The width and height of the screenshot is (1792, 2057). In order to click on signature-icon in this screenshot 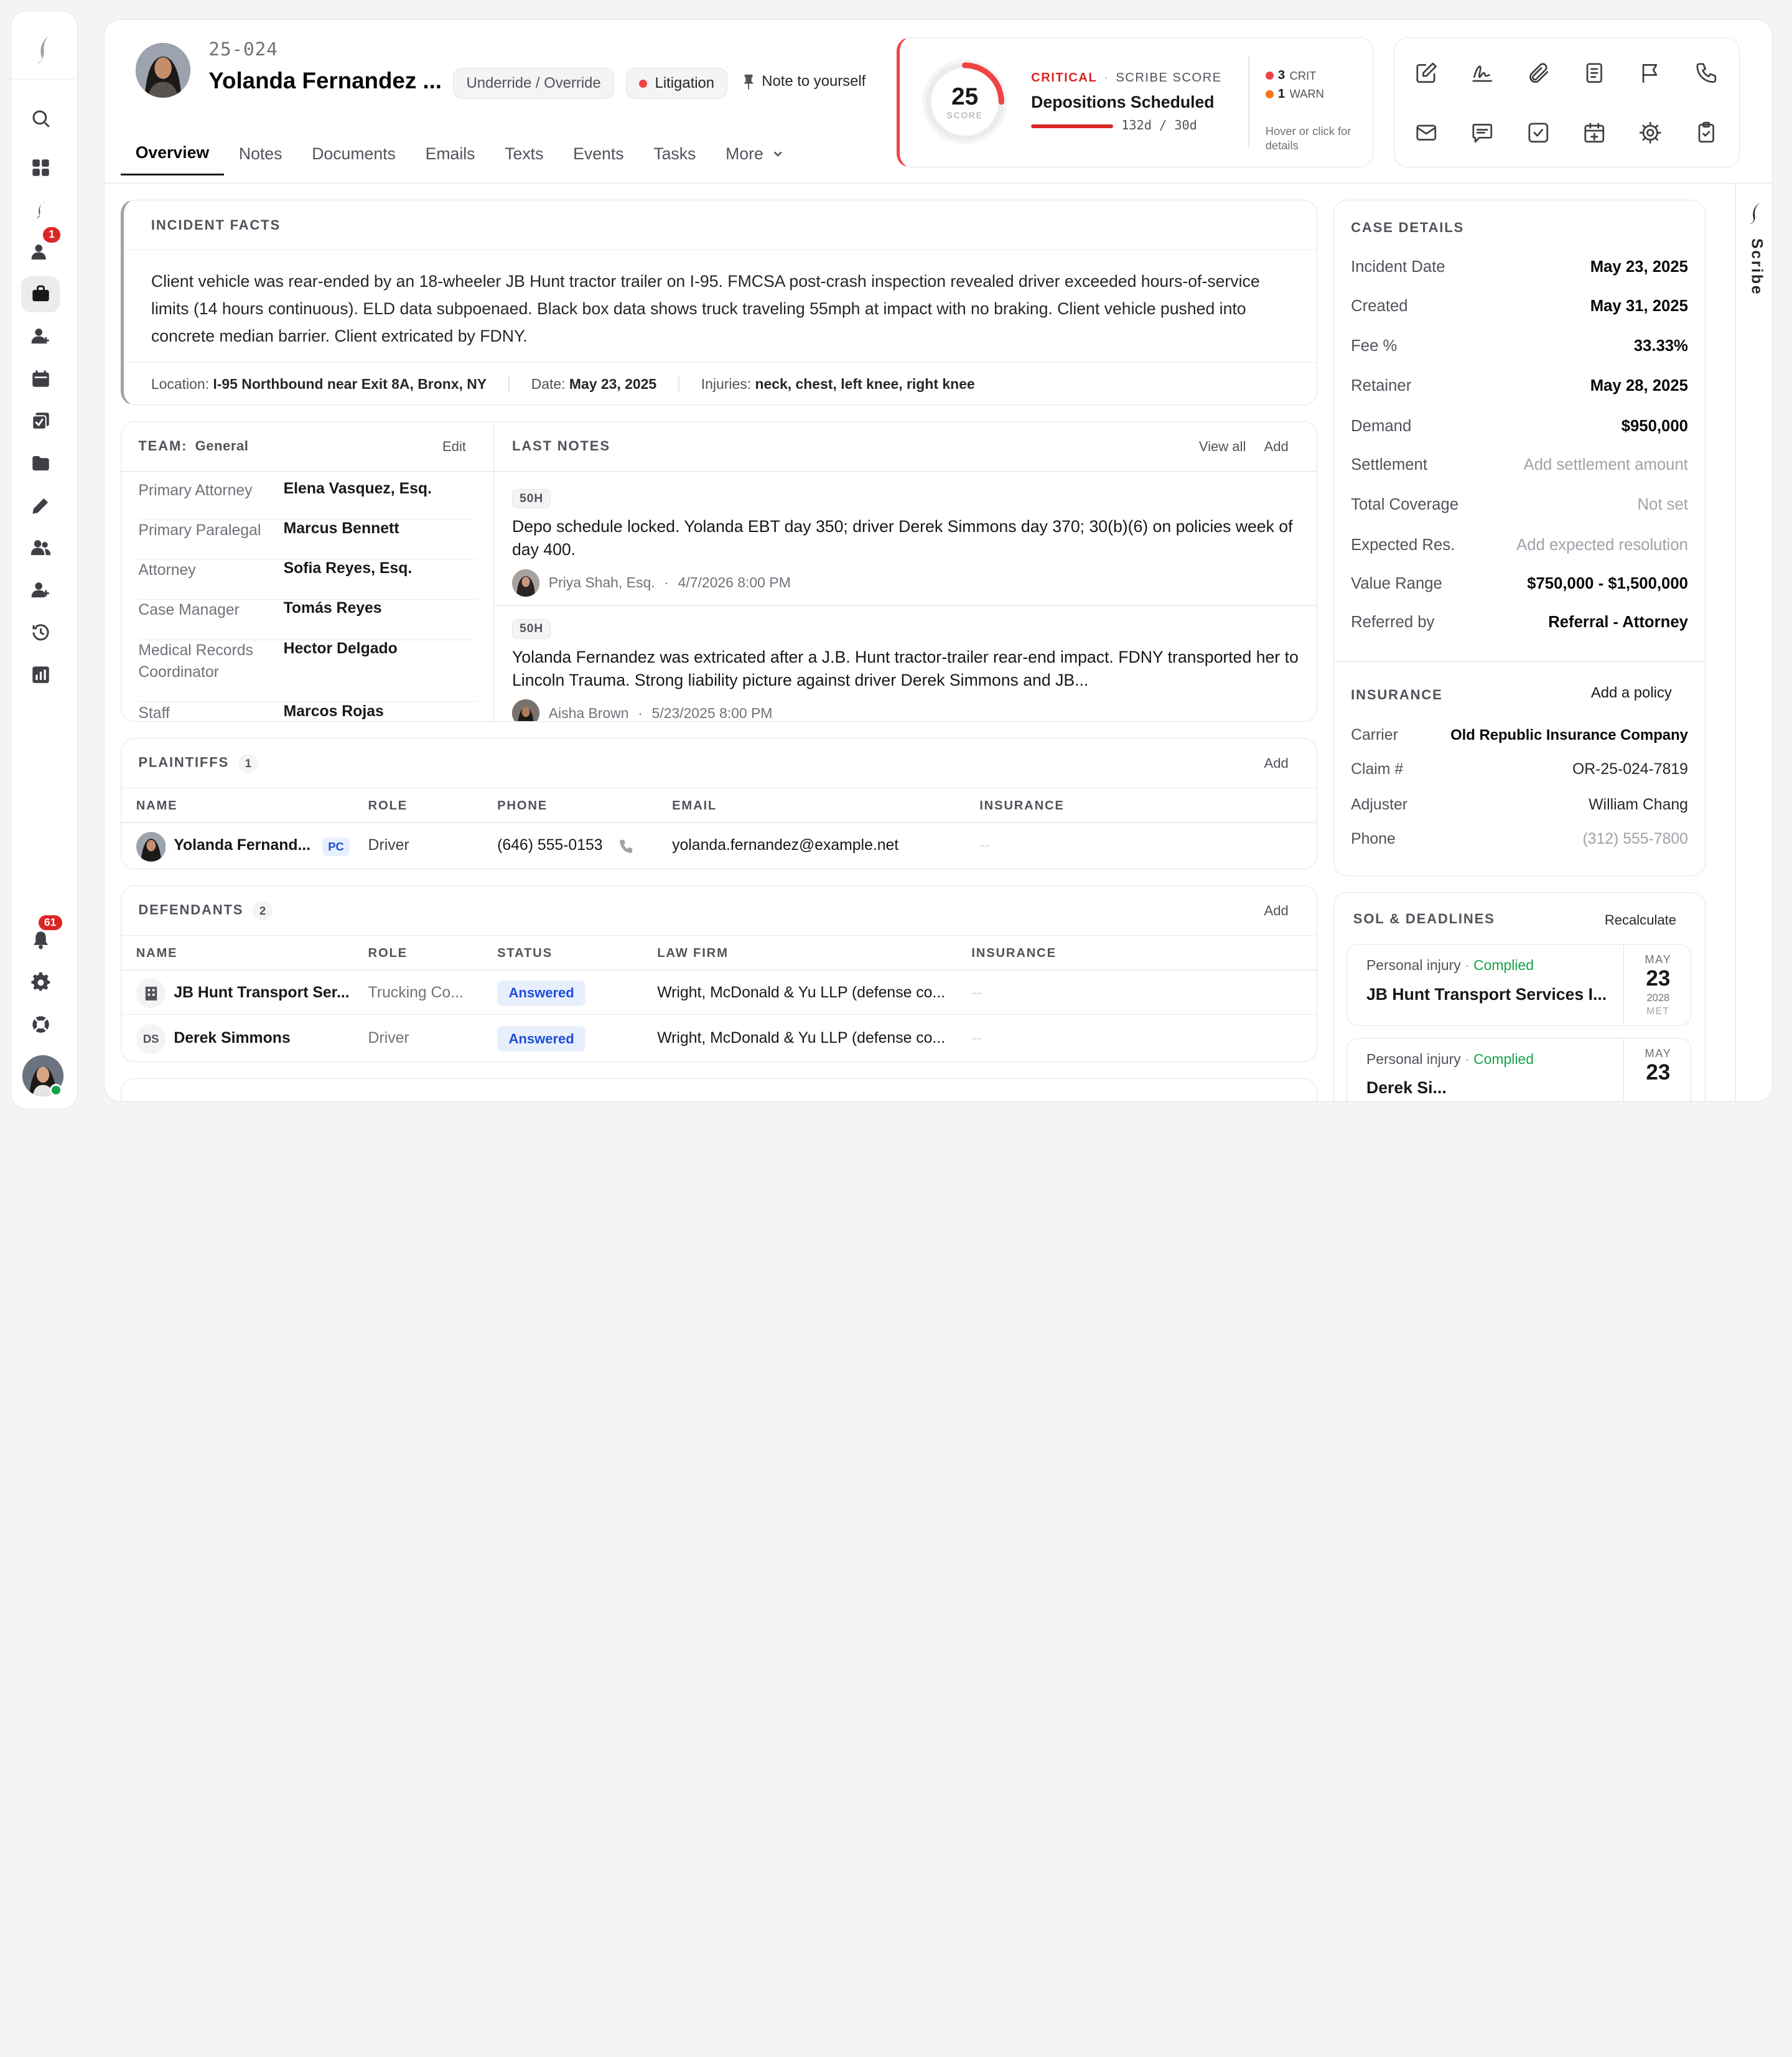, I will do `click(1482, 73)`.